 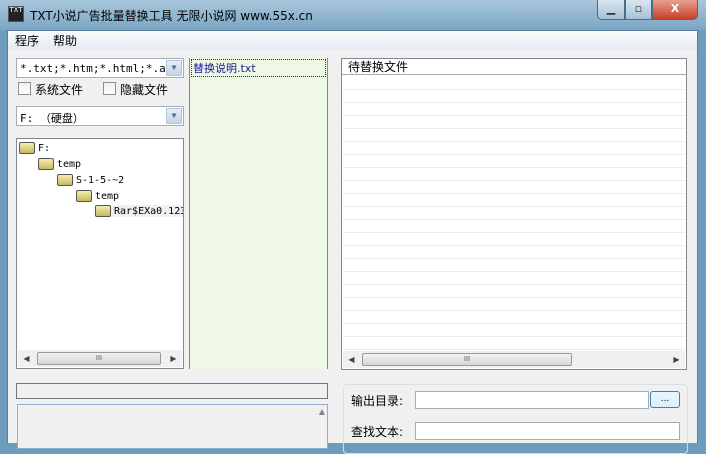 What do you see at coordinates (100, 116) in the screenshot?
I see `drive-combo: F: （硬盘） ▼` at bounding box center [100, 116].